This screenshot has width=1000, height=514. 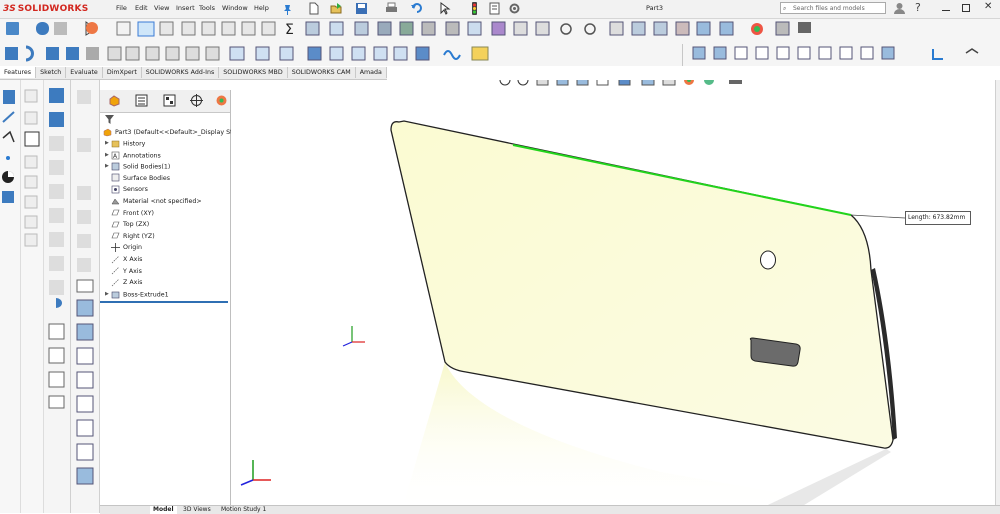 I want to click on options-gear-icon, so click(x=514, y=8).